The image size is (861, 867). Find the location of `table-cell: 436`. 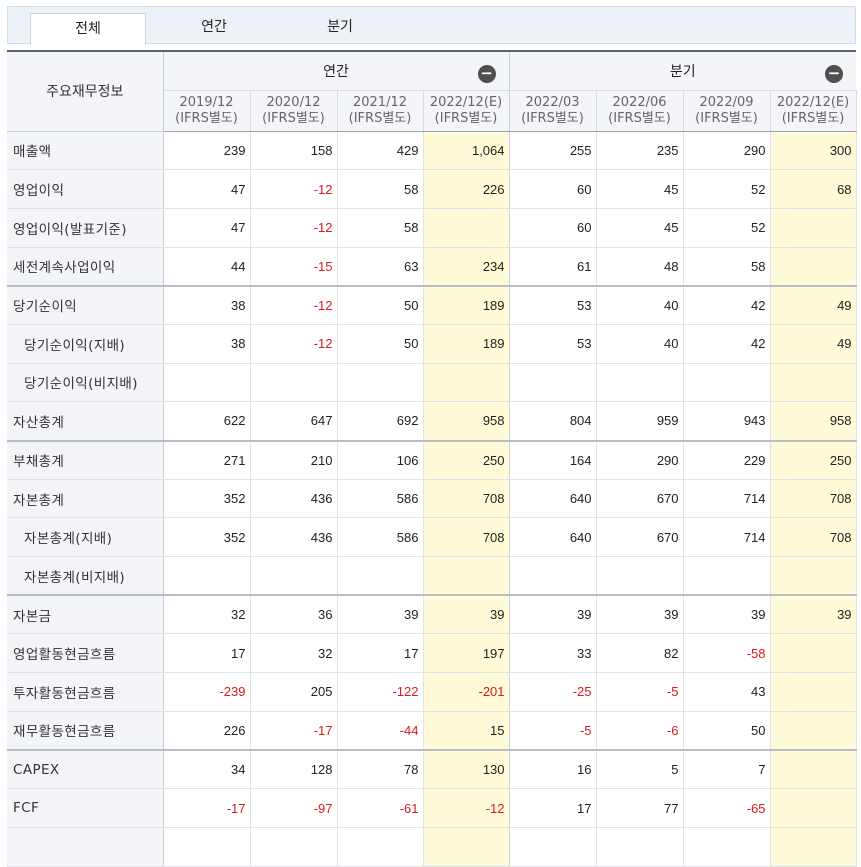

table-cell: 436 is located at coordinates (294, 499).